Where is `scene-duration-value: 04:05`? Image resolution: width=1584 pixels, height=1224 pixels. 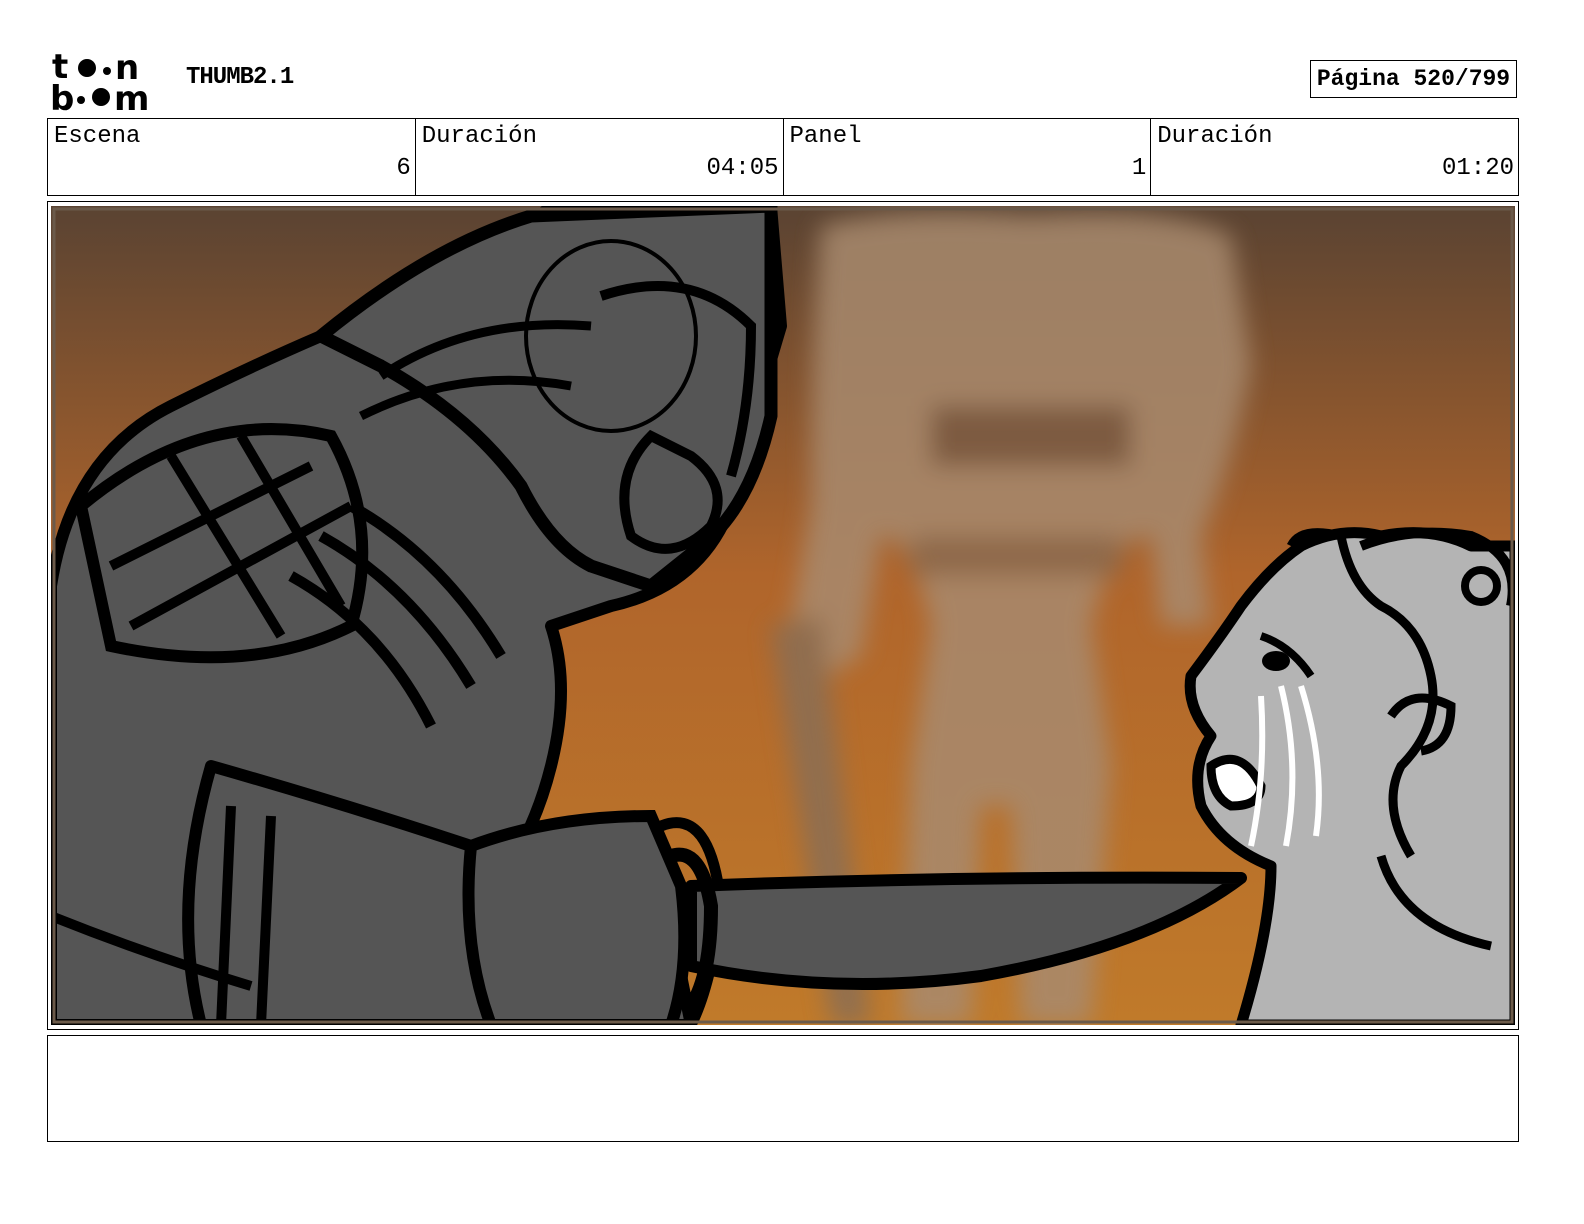 scene-duration-value: 04:05 is located at coordinates (742, 168).